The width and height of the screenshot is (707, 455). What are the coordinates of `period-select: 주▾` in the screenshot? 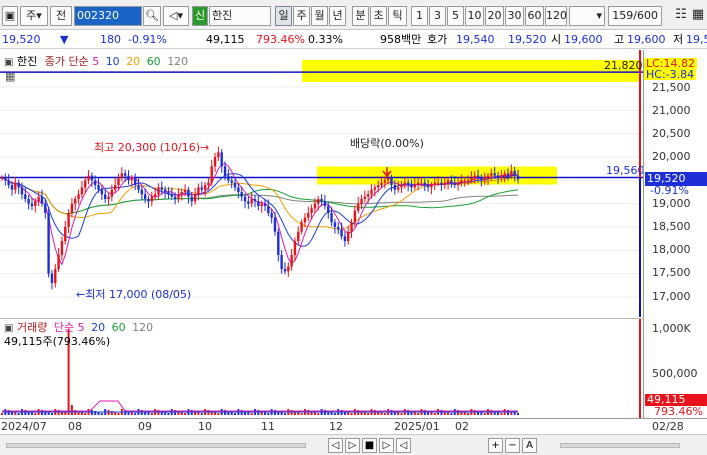 It's located at (34, 16).